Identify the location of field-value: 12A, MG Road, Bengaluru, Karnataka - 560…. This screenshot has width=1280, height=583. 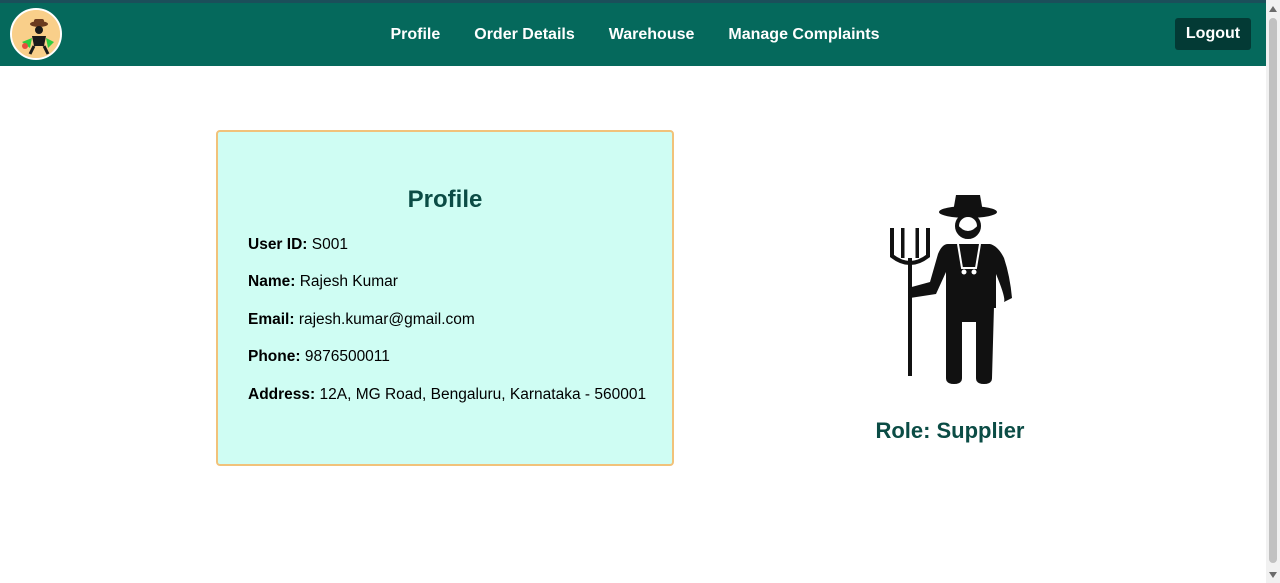
(483, 394).